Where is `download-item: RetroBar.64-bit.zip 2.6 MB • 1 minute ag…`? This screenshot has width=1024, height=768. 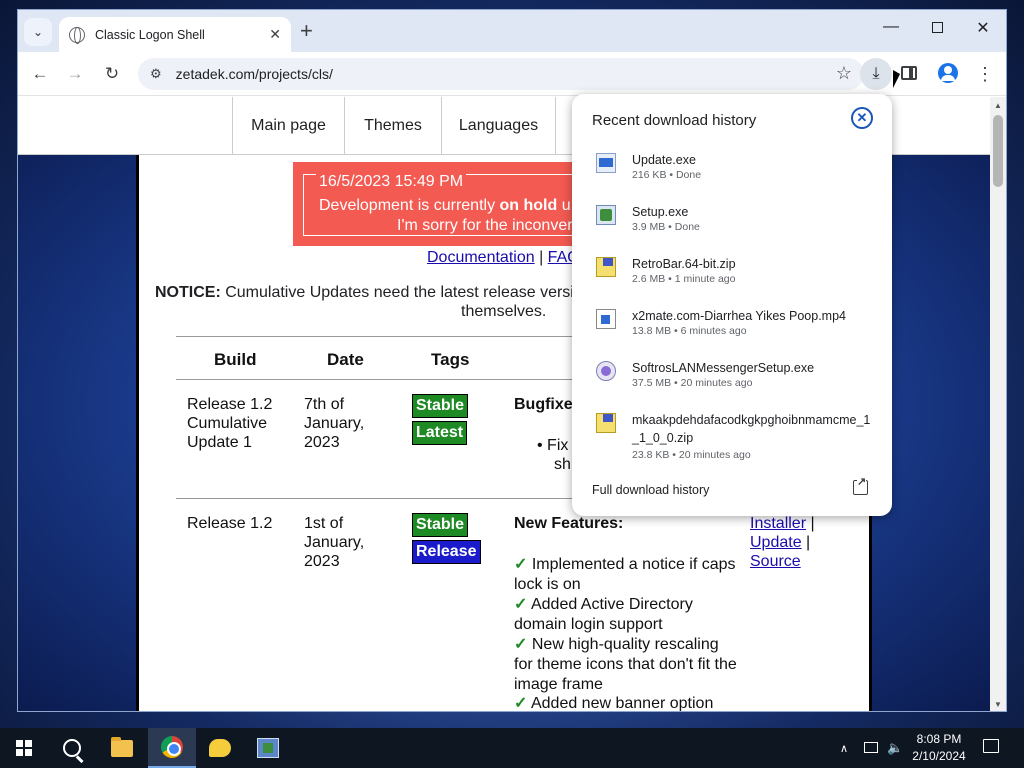 download-item: RetroBar.64-bit.zip 2.6 MB • 1 minute ag… is located at coordinates (732, 281).